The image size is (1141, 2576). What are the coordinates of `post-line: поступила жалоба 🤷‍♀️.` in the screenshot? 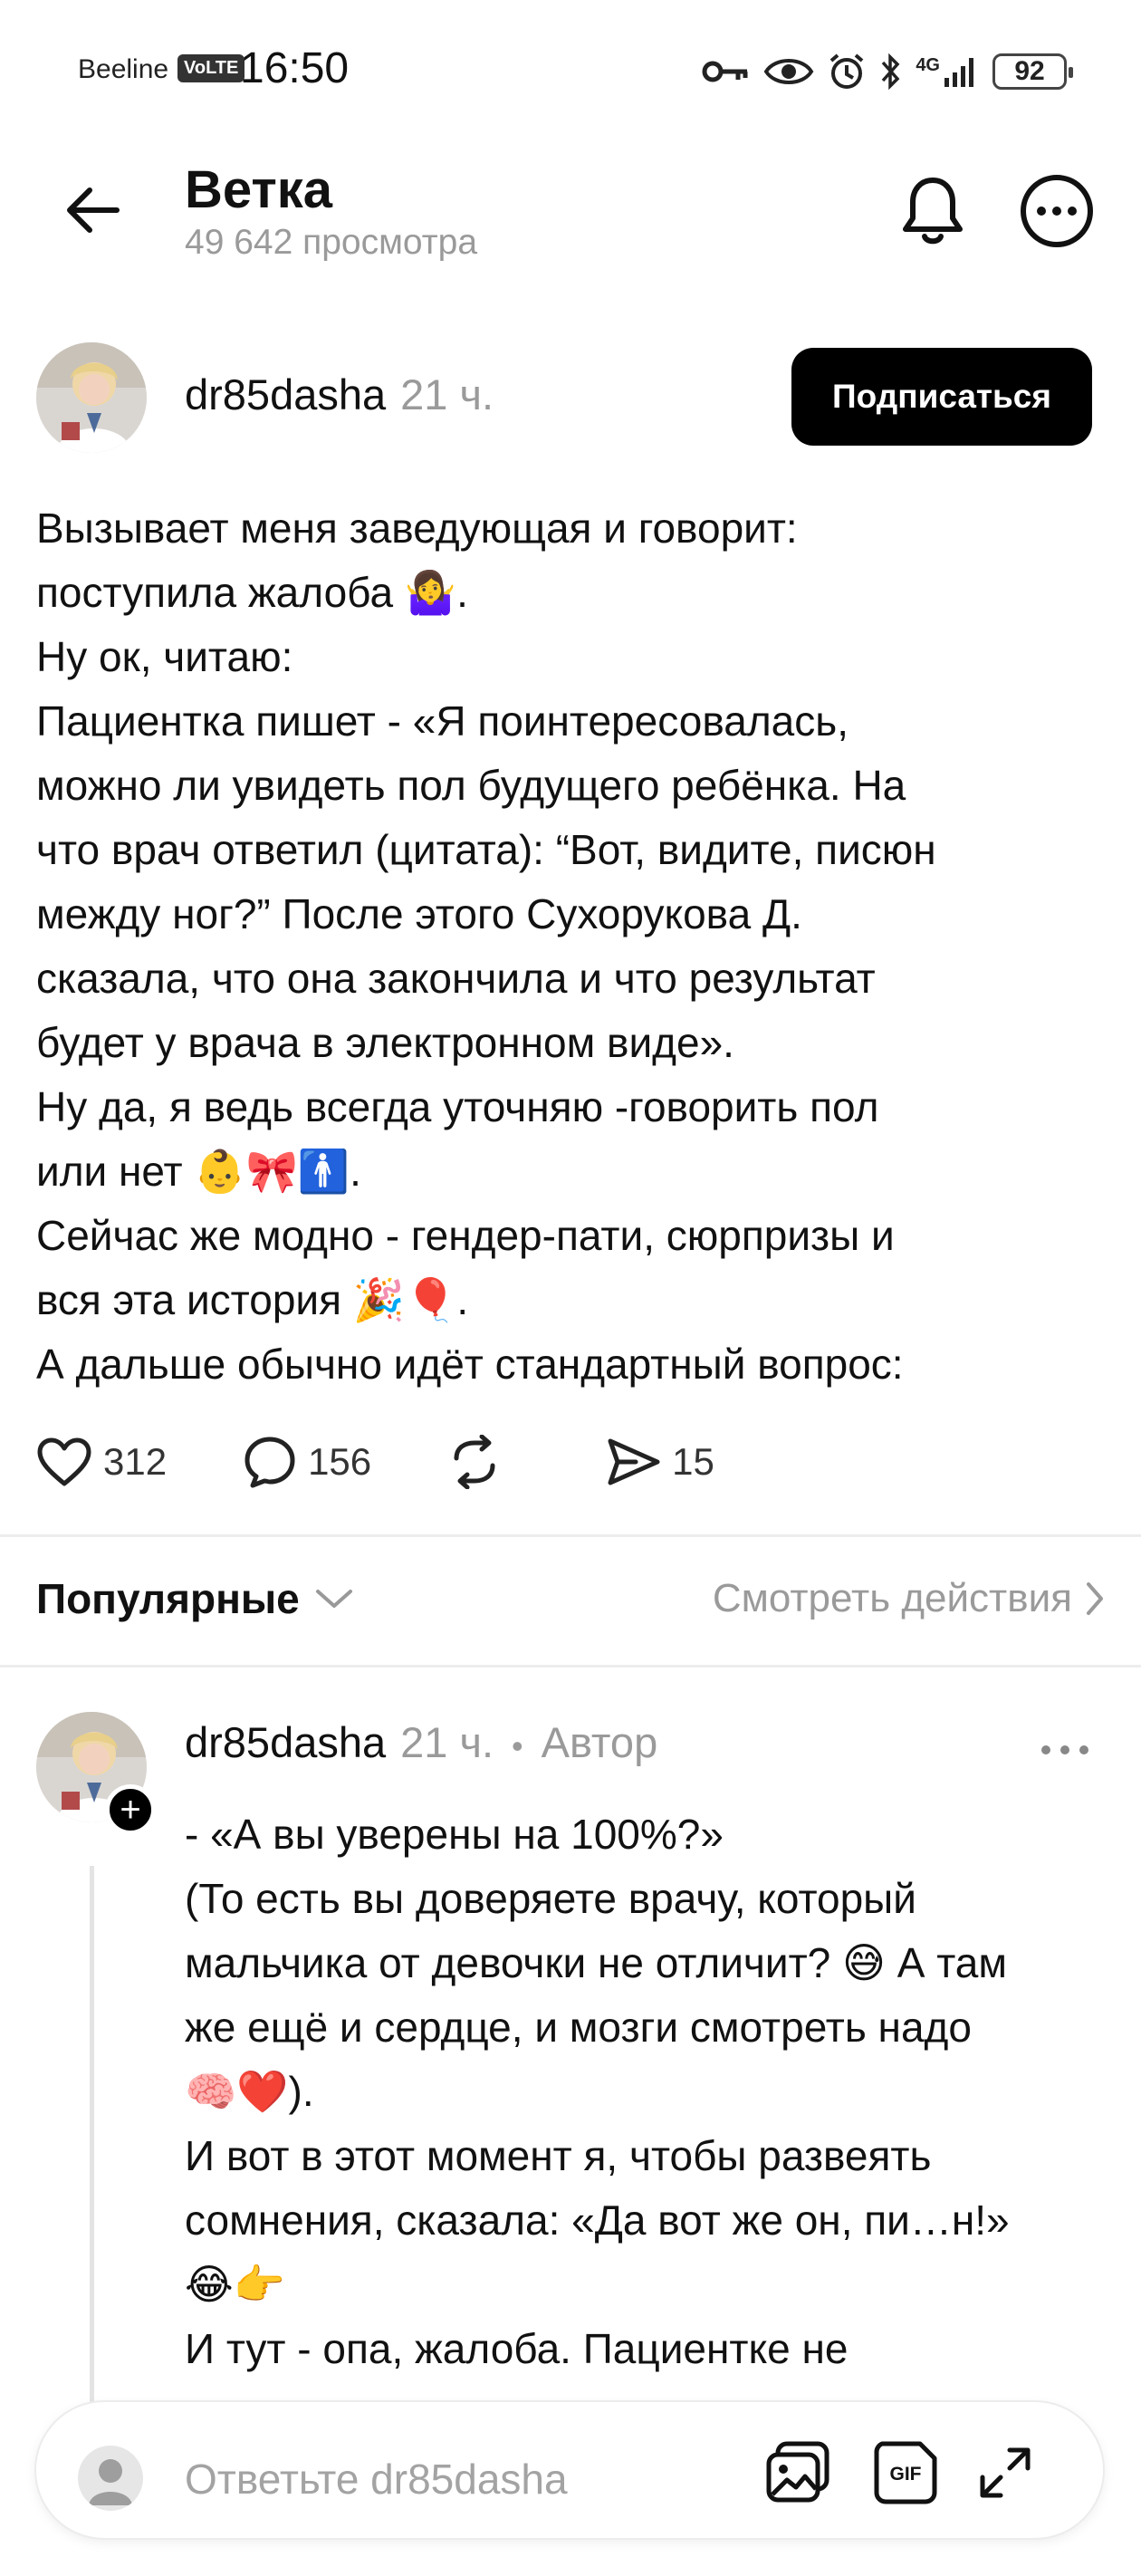 It's located at (252, 592).